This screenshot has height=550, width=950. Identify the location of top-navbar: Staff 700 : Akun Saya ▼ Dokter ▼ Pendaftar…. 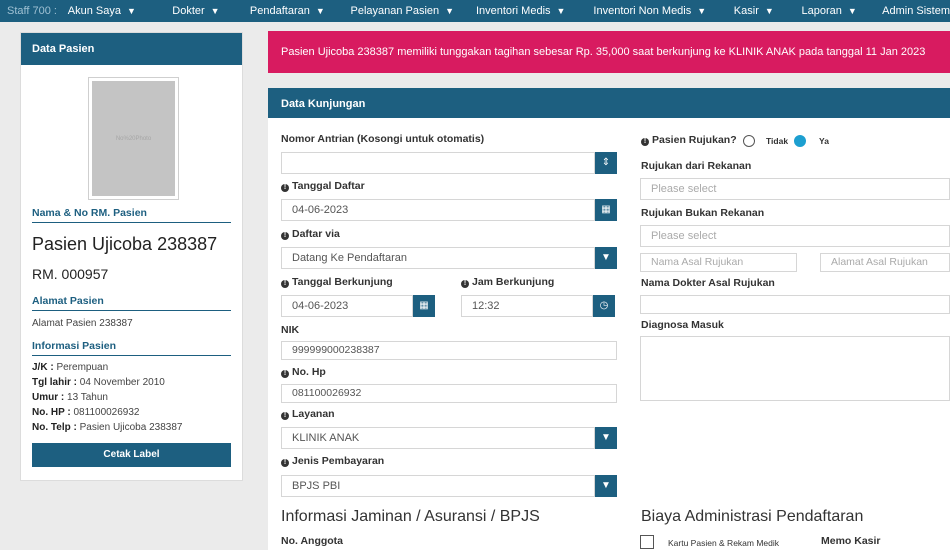
(475, 11).